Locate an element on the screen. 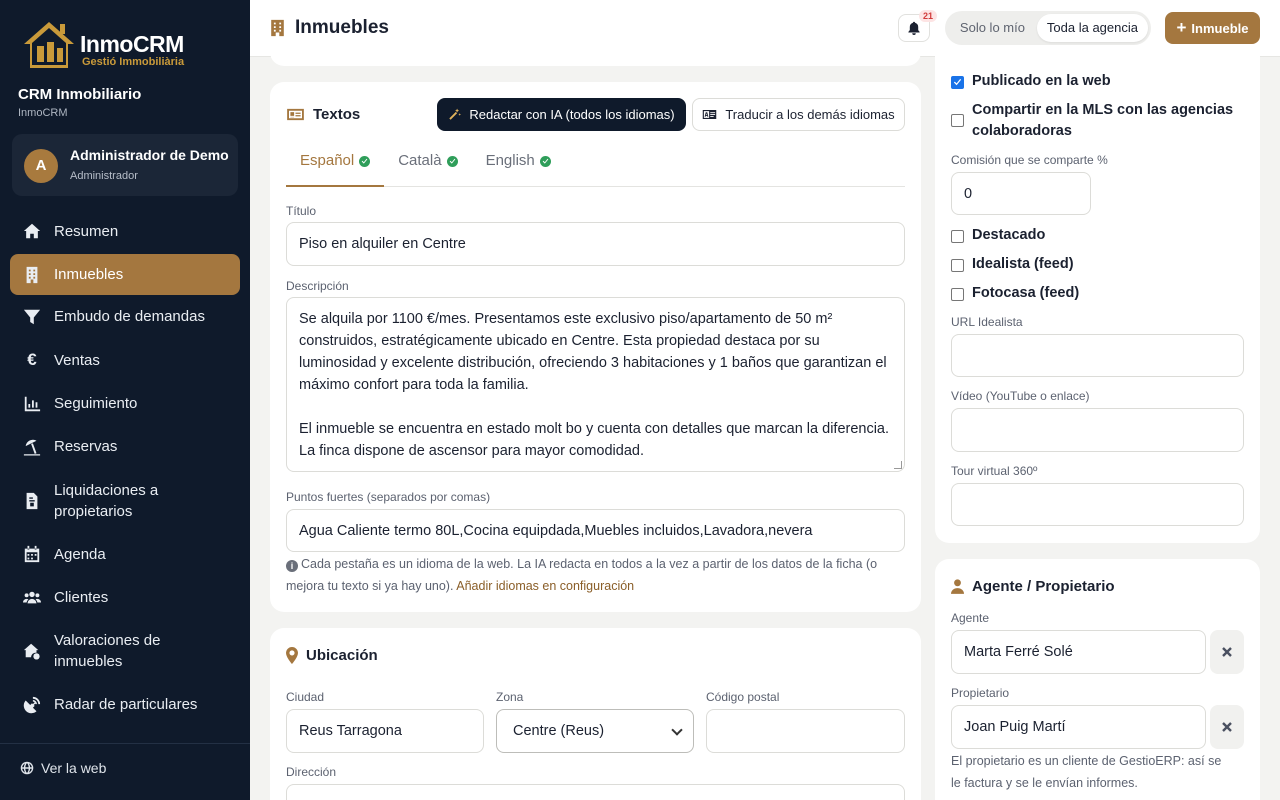 This screenshot has width=1280, height=800. previous-card-bottom is located at coordinates (595, 58).